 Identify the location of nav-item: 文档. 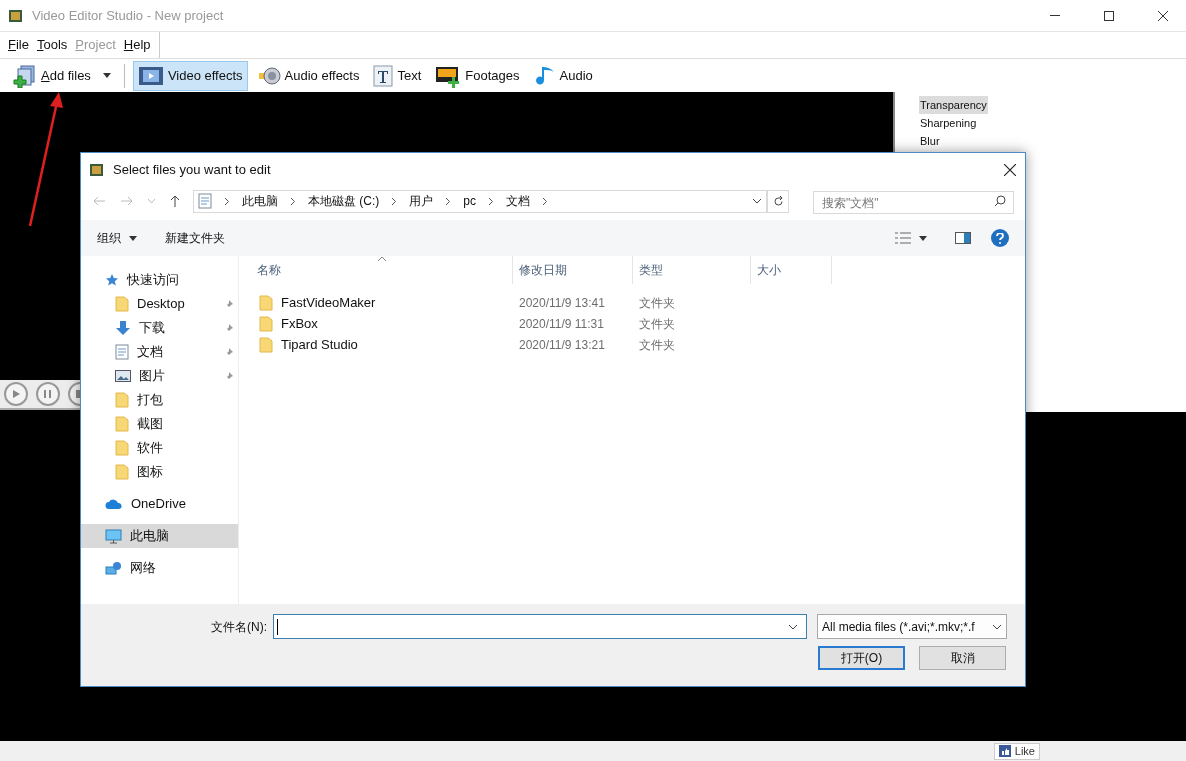
(159, 352).